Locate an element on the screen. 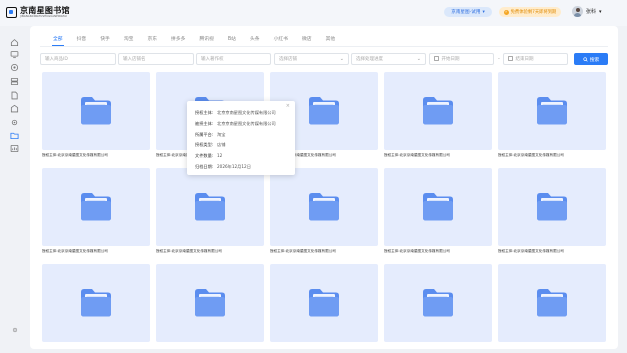 The width and height of the screenshot is (627, 353). tab-9: 小红书 is located at coordinates (281, 41).